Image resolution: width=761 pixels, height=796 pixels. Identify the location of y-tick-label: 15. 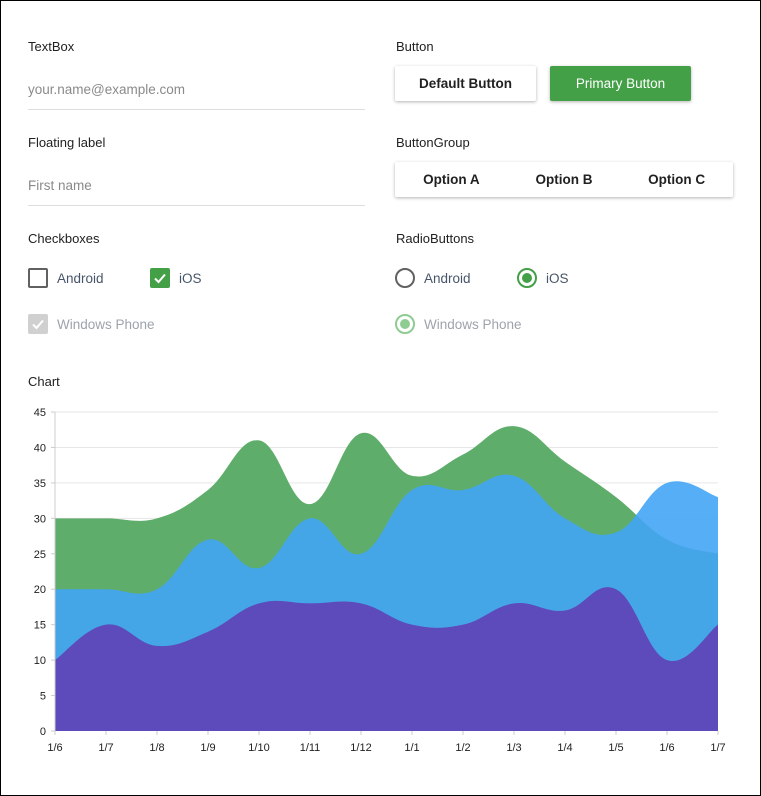
(40, 626).